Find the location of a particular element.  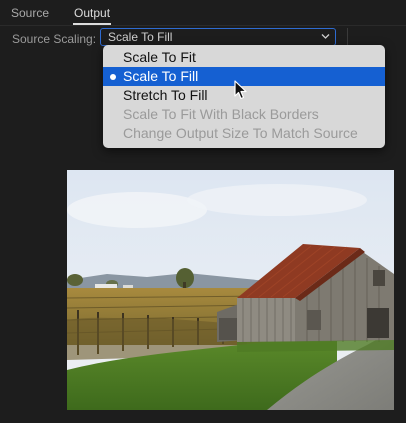

source-scaling-label: Source Scaling: is located at coordinates (54, 39).